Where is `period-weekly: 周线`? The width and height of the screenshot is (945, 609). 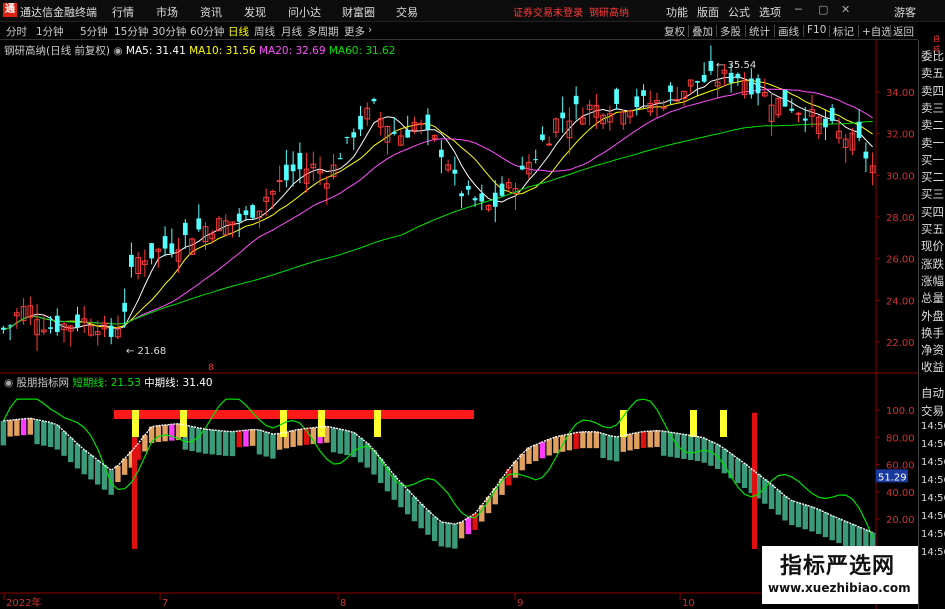 period-weekly: 周线 is located at coordinates (264, 31).